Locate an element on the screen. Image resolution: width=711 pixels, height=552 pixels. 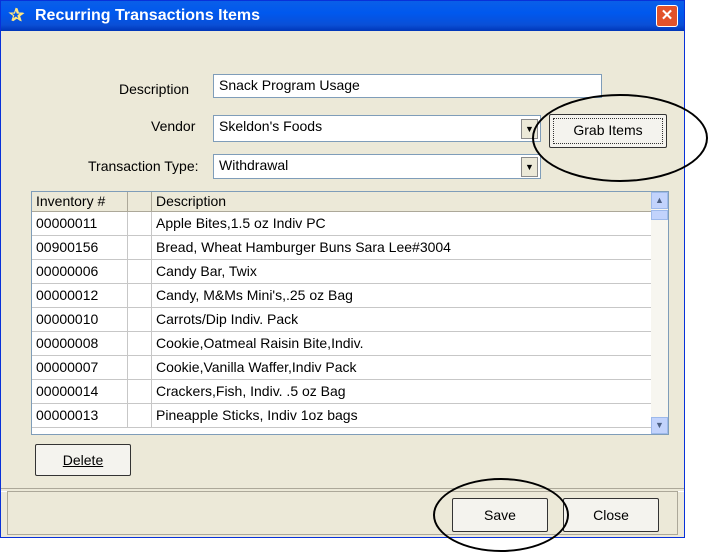
inventory-cell: 00000006 is located at coordinates (80, 272).